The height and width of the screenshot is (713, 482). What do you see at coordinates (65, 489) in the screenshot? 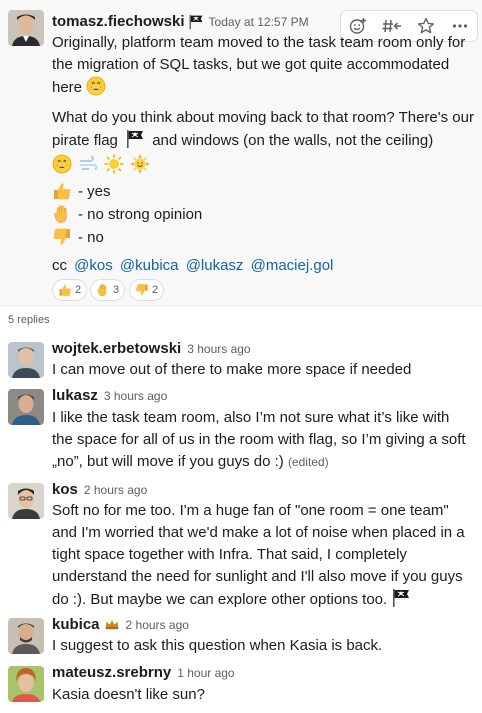
I see `message-author: kos` at bounding box center [65, 489].